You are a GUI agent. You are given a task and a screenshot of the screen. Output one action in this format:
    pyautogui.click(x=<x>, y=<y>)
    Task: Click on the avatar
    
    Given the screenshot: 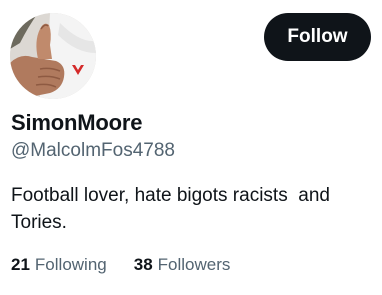 What is the action you would take?
    pyautogui.click(x=53, y=56)
    